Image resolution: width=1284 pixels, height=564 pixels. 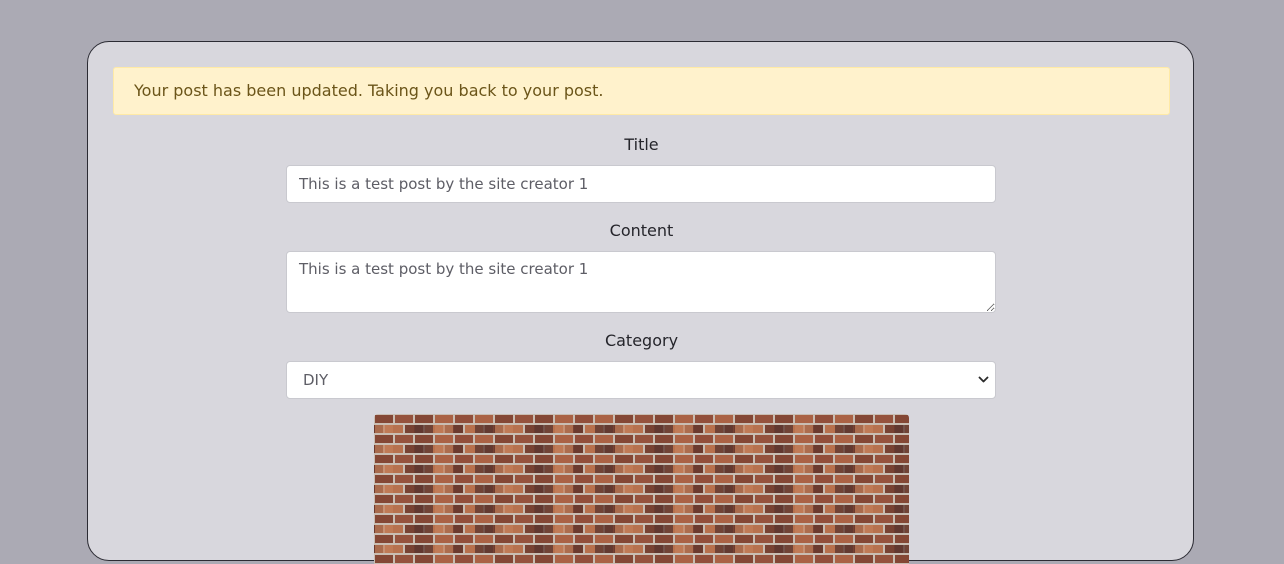 I want to click on chevron-down-icon, so click(x=983, y=379).